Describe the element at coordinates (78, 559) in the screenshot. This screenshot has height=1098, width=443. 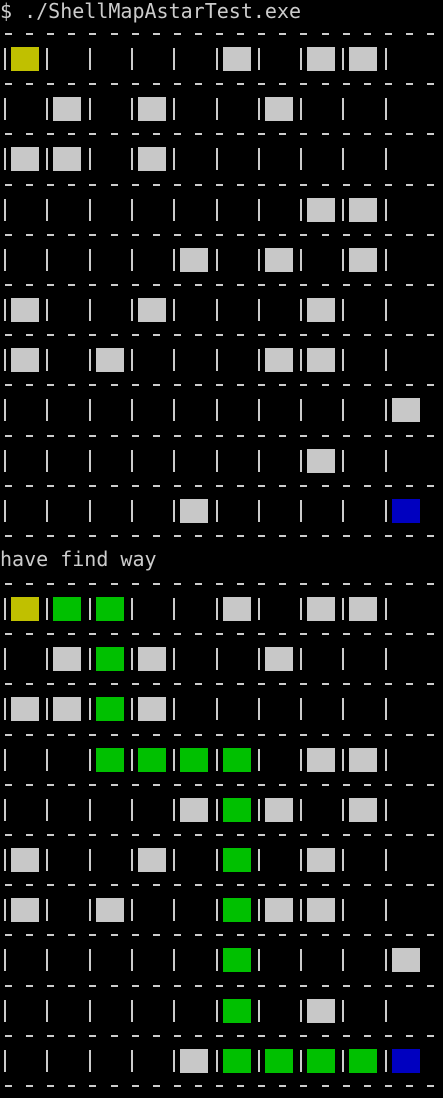
I see `status-message: have find way` at that location.